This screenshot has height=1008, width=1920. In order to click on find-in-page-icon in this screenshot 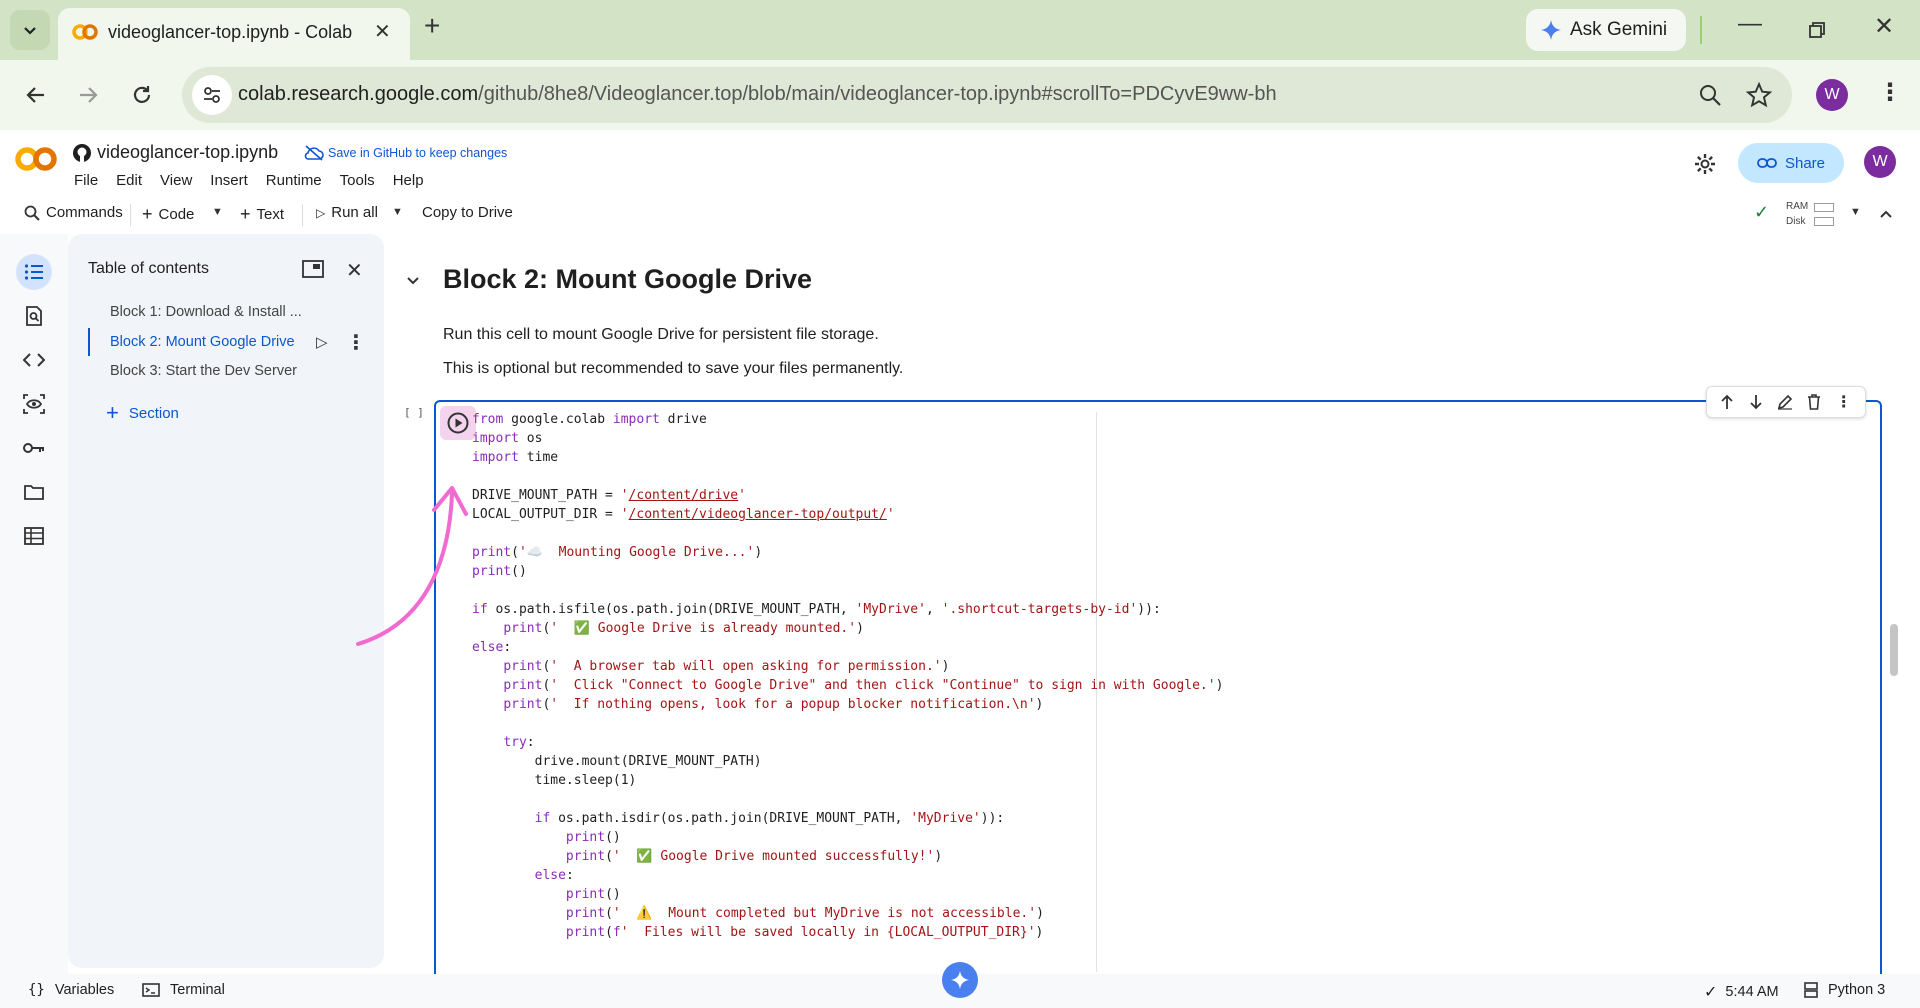, I will do `click(34, 316)`.